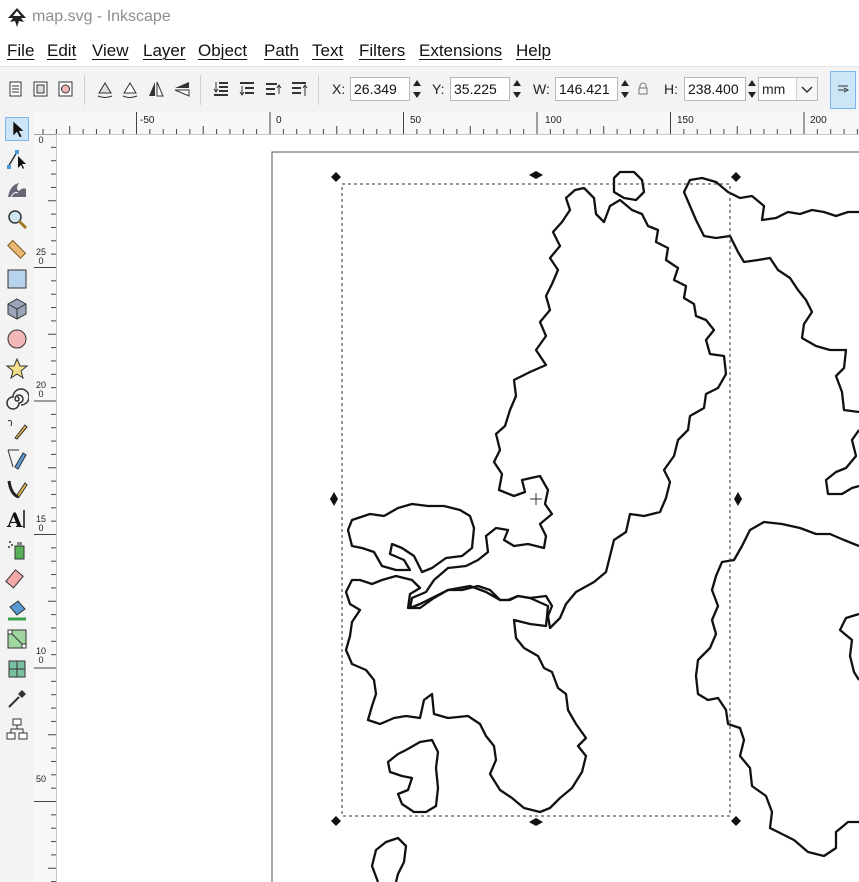 Image resolution: width=859 pixels, height=882 pixels. What do you see at coordinates (536, 499) in the screenshot?
I see `rotation-center-icon` at bounding box center [536, 499].